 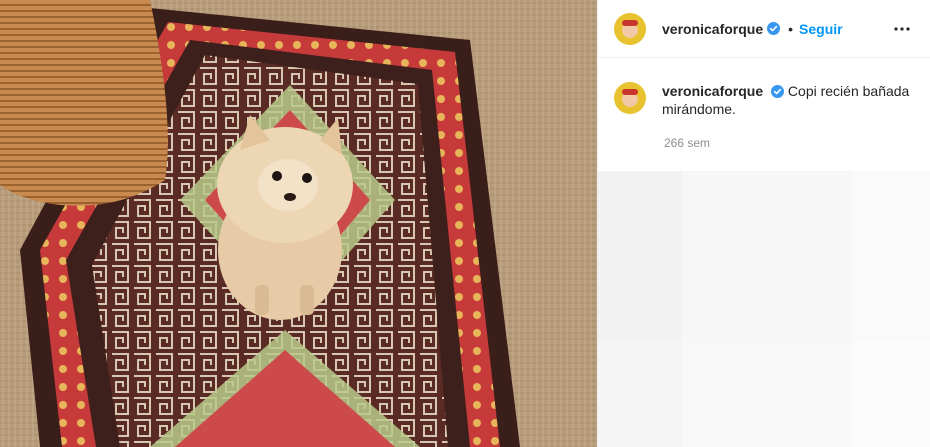 What do you see at coordinates (712, 29) in the screenshot?
I see `username-link: veronicaforque` at bounding box center [712, 29].